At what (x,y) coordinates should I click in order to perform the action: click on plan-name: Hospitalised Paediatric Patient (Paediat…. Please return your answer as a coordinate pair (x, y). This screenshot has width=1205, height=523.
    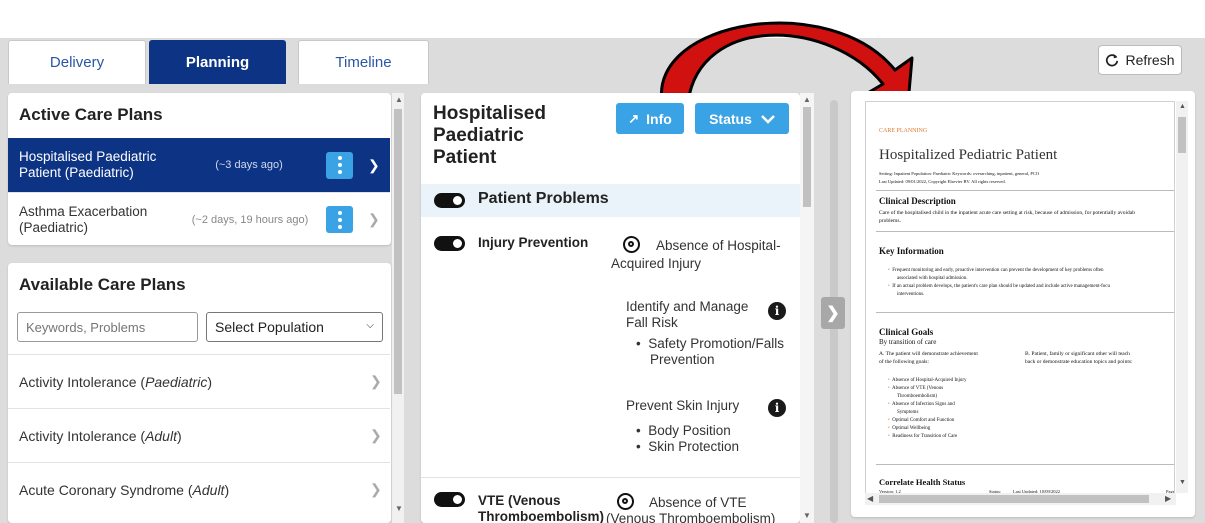
    Looking at the image, I should click on (88, 164).